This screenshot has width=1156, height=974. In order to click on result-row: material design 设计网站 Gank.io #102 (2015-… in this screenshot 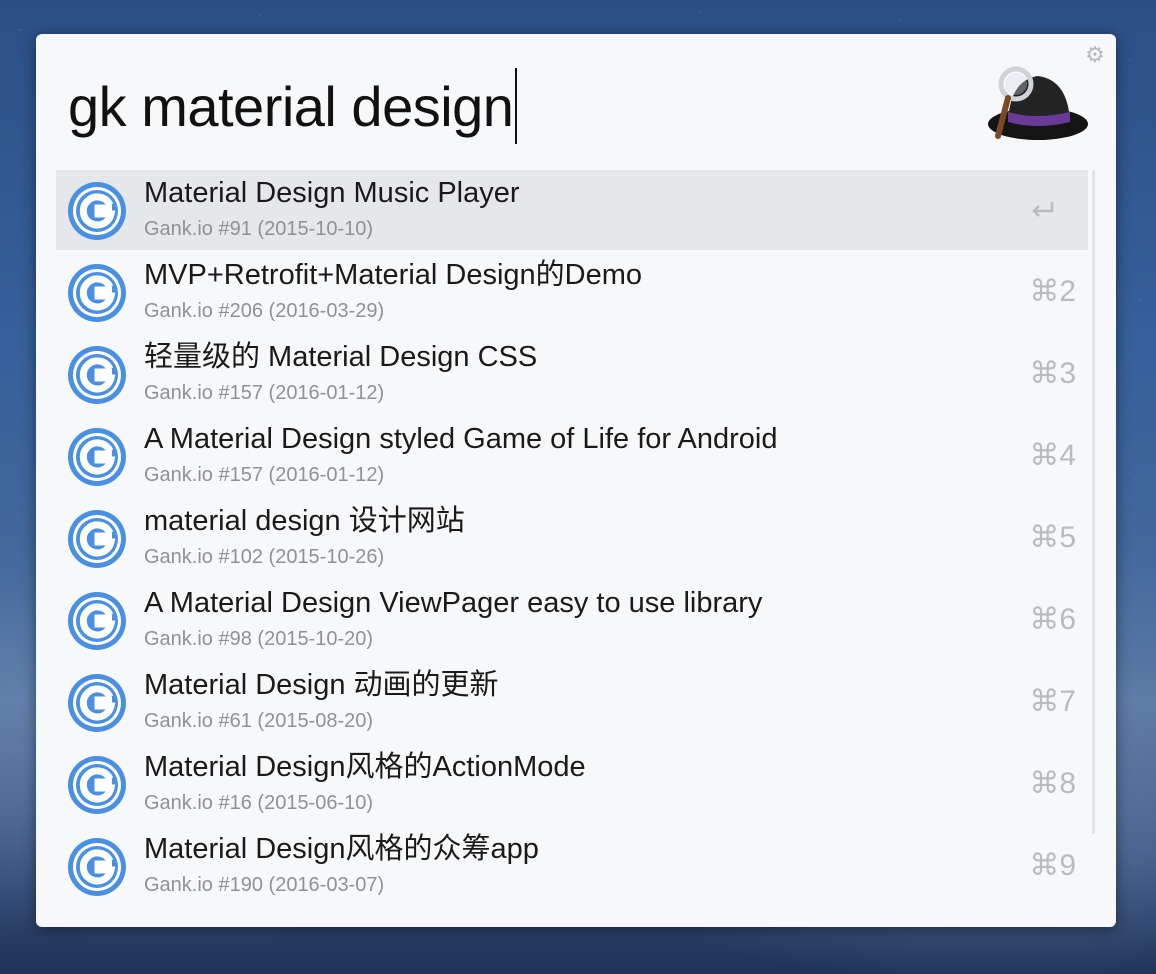, I will do `click(572, 539)`.